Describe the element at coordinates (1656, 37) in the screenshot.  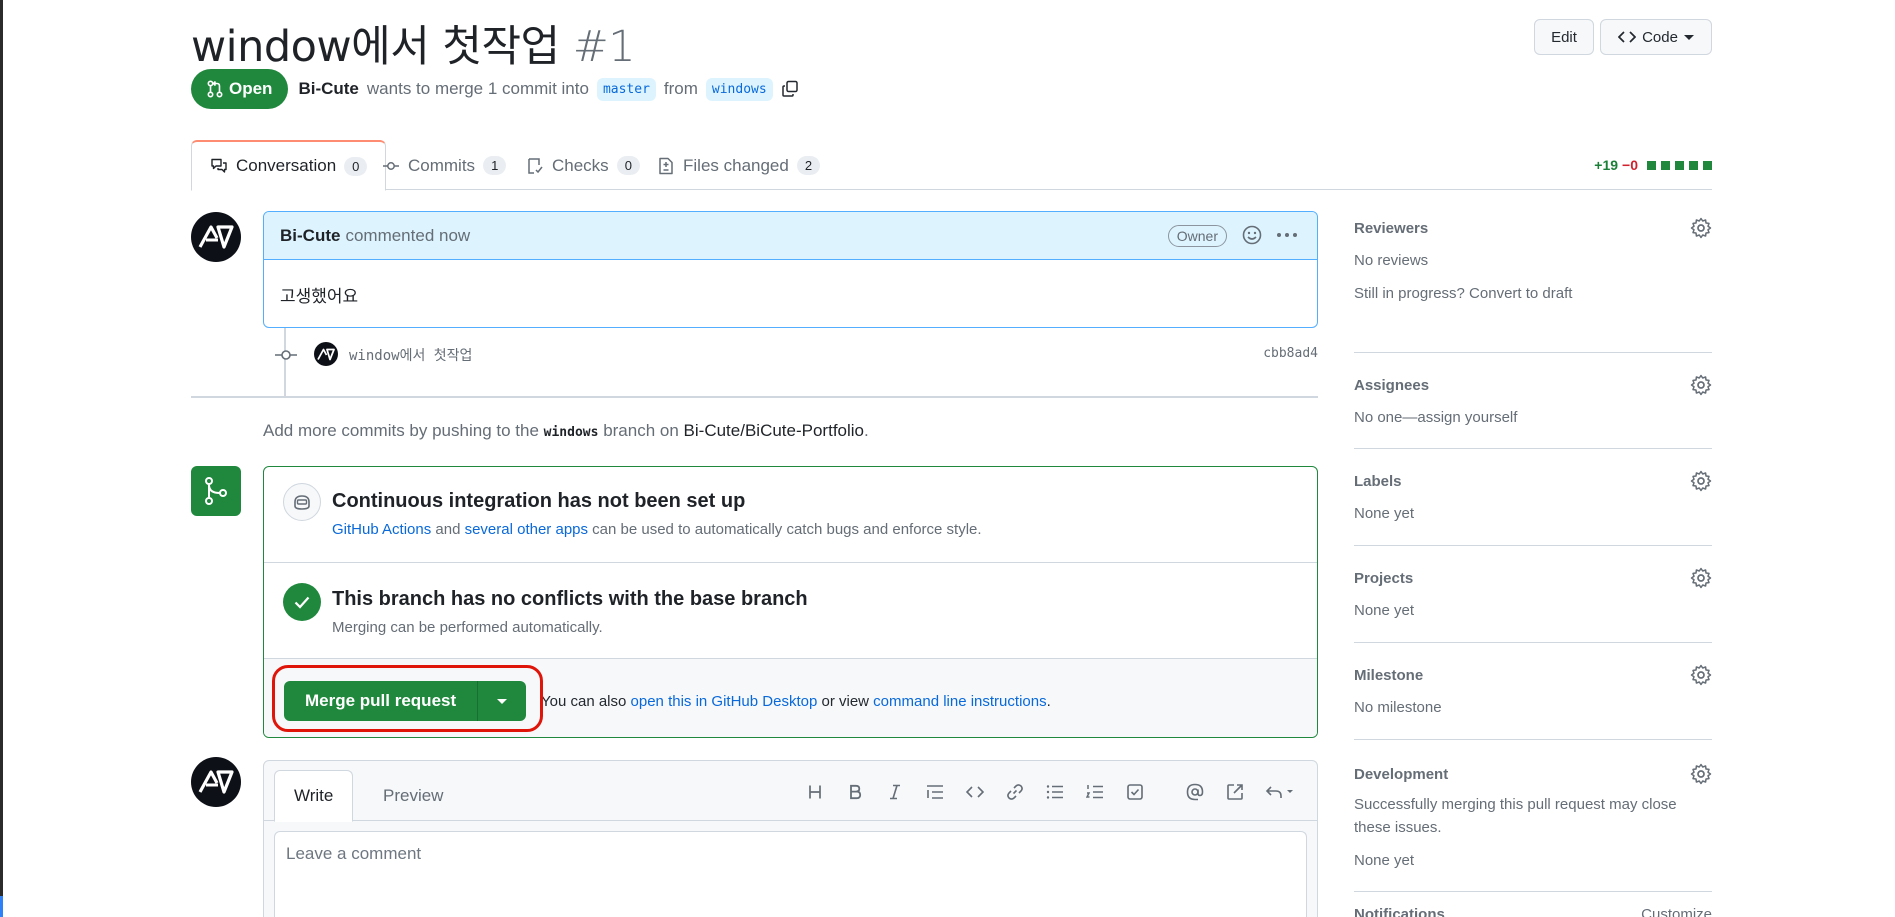
I see `code-button: Code` at that location.